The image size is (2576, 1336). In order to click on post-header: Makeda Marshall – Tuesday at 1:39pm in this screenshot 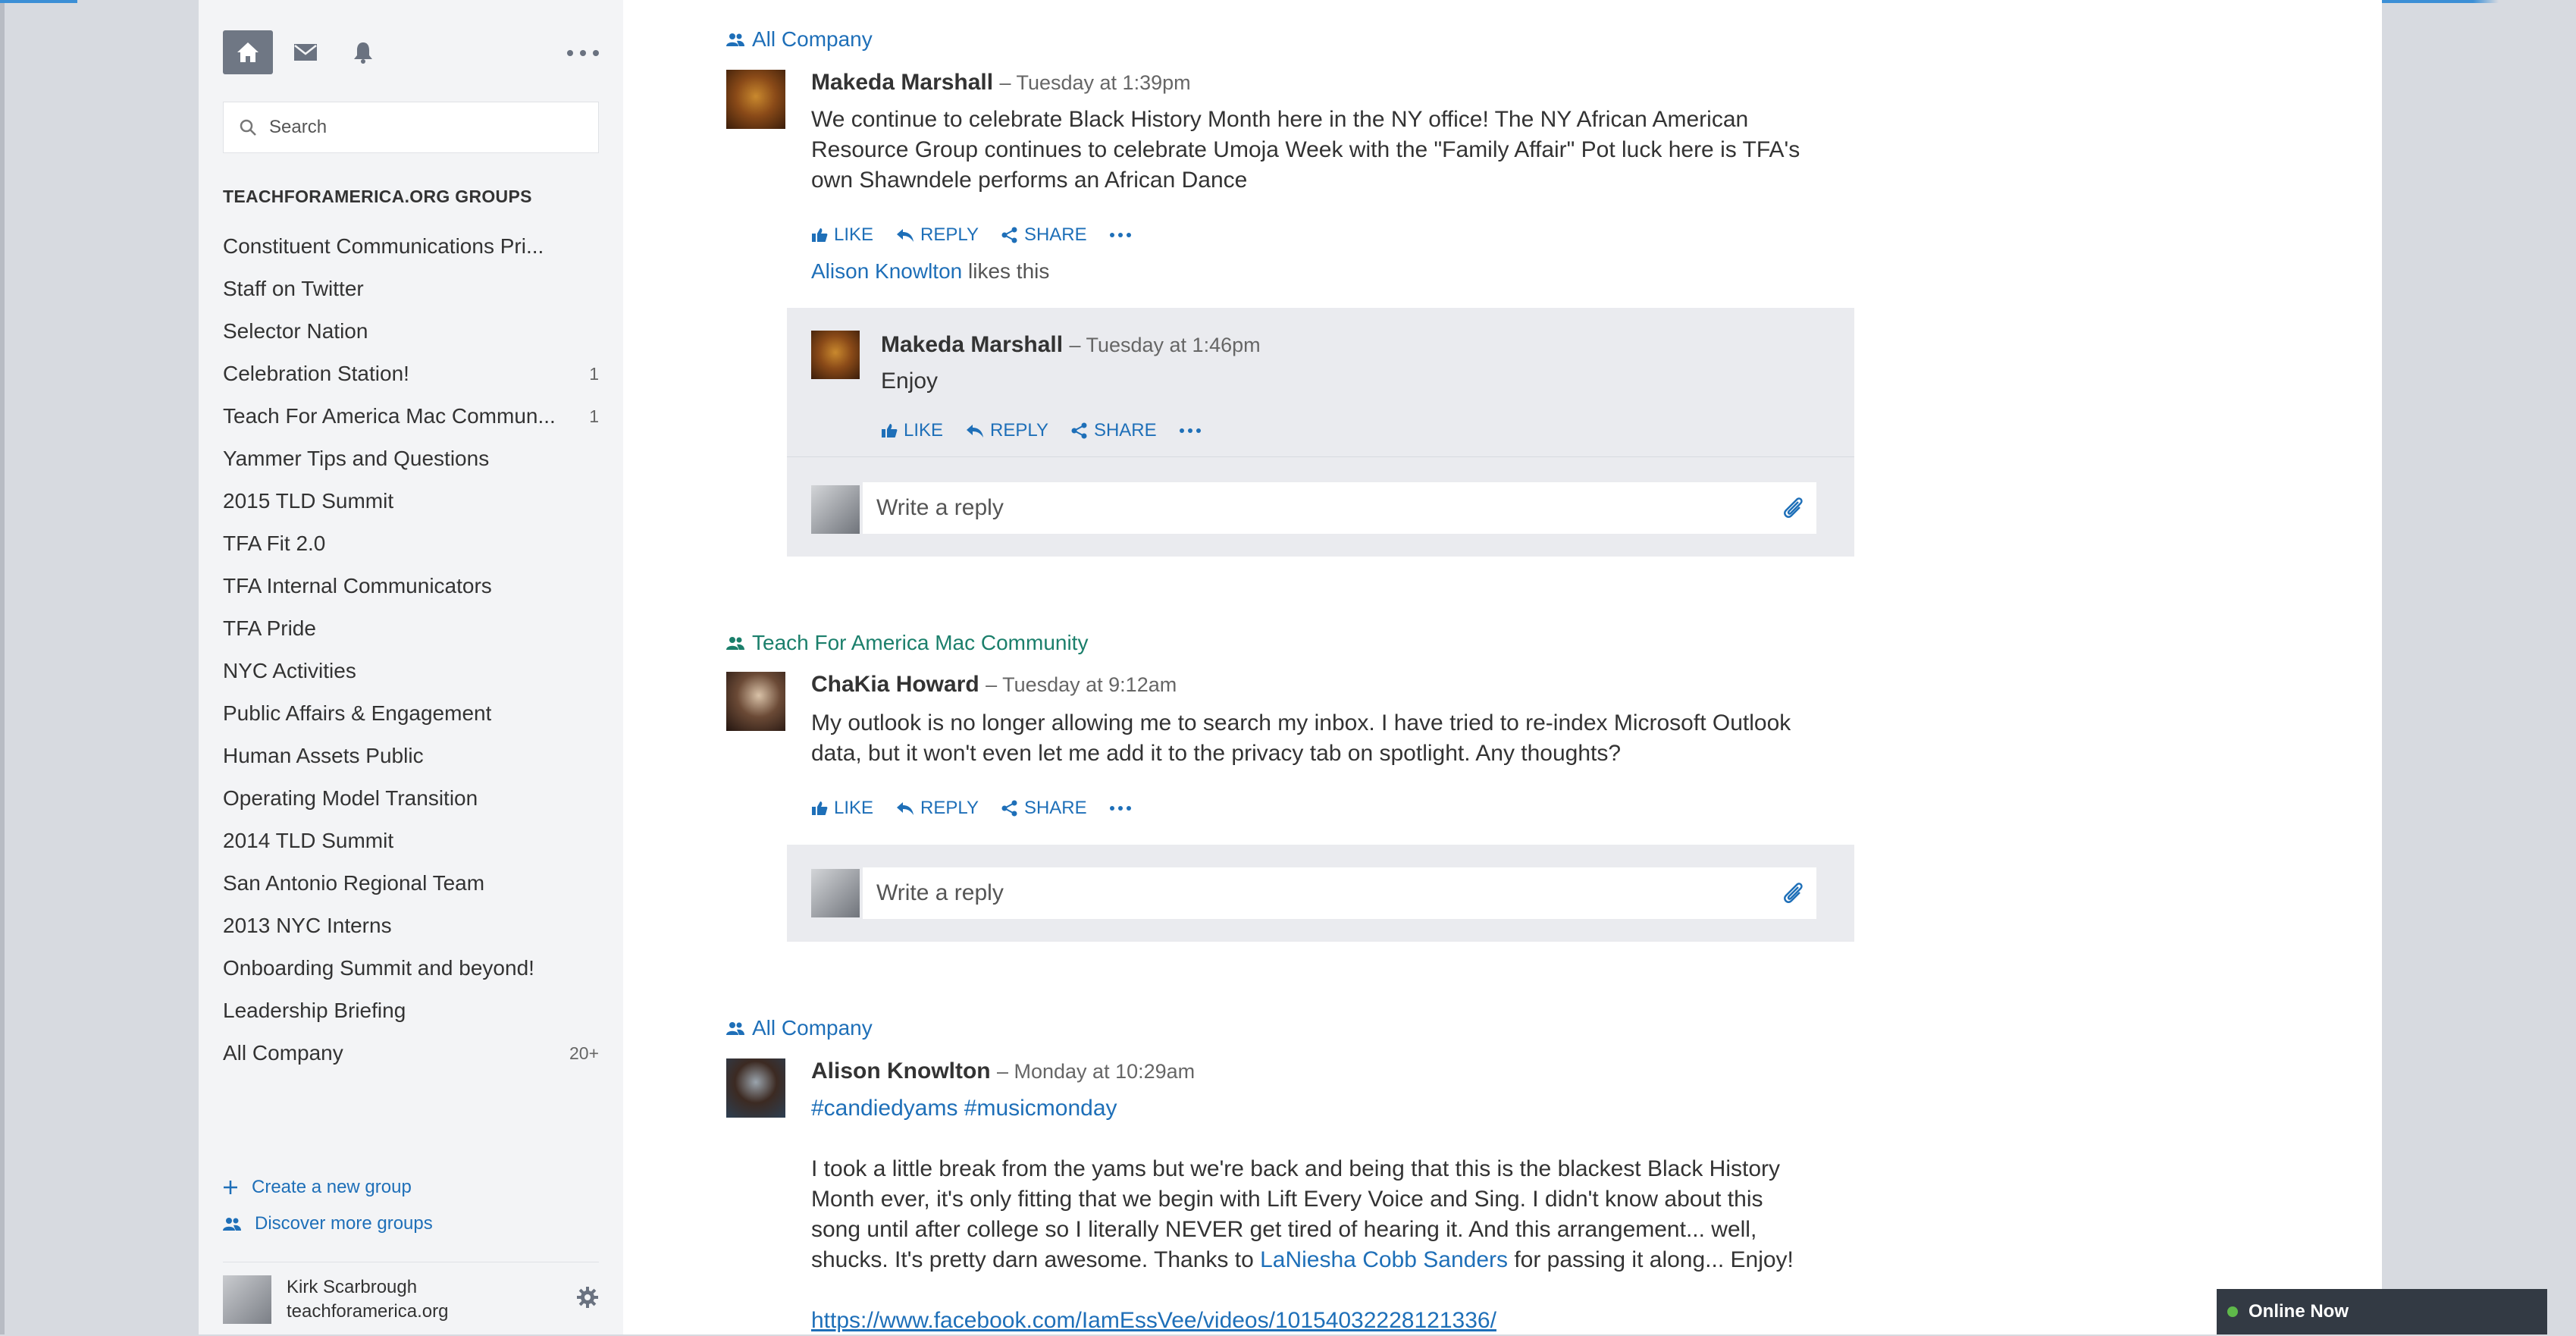, I will do `click(1001, 83)`.